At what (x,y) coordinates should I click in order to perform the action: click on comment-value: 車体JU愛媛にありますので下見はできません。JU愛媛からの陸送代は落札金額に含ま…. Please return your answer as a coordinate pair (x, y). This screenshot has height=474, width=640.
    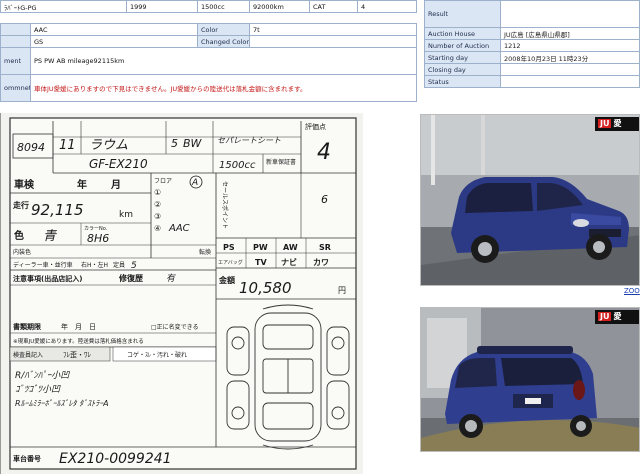
    Looking at the image, I should click on (223, 88).